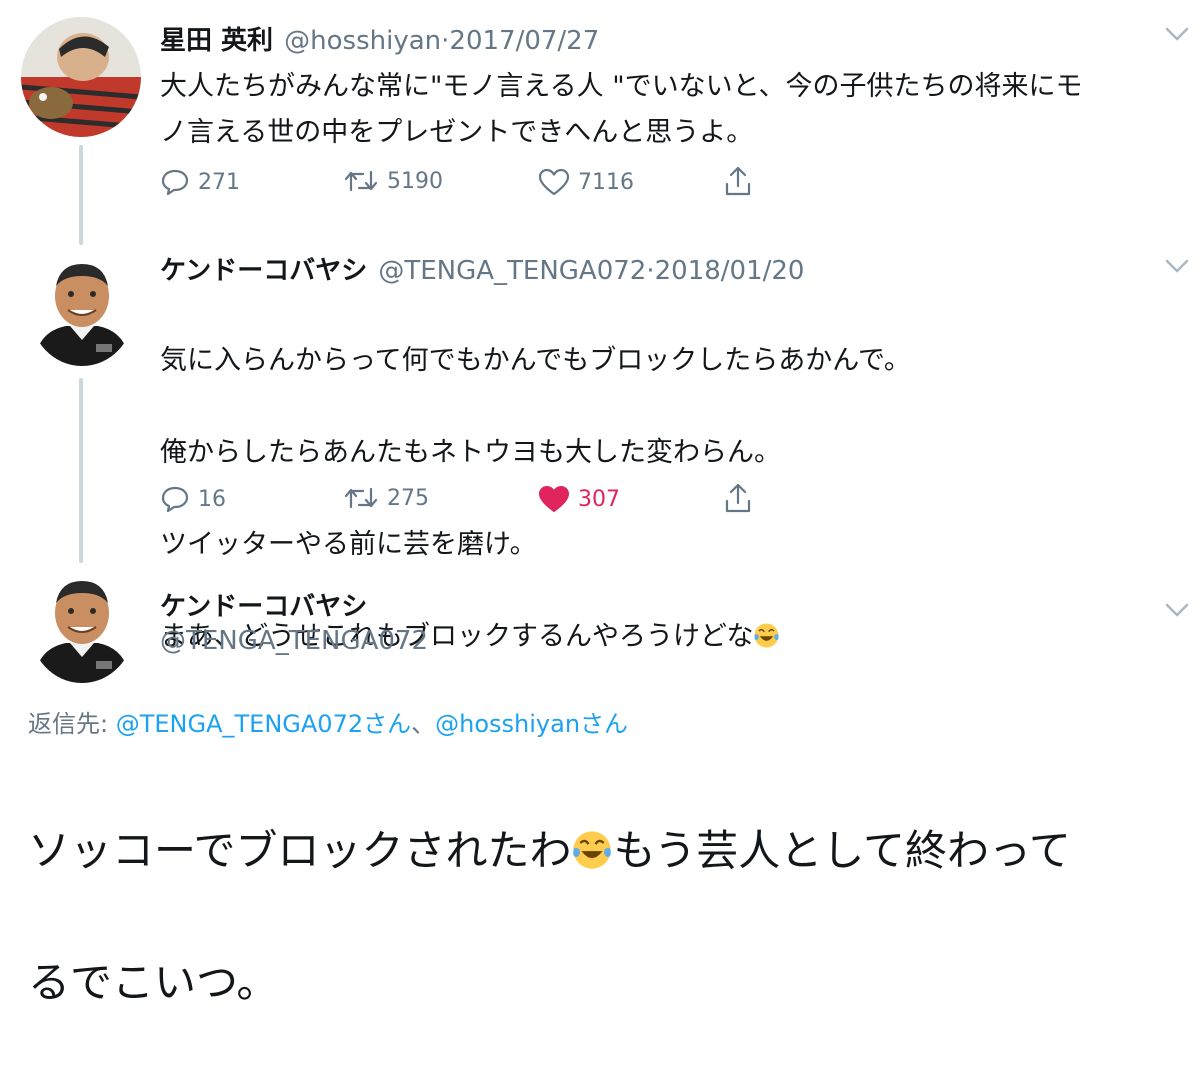 This screenshot has width=1200, height=1082. What do you see at coordinates (531, 724) in the screenshot?
I see `mention-link: @hosshiyanさん` at bounding box center [531, 724].